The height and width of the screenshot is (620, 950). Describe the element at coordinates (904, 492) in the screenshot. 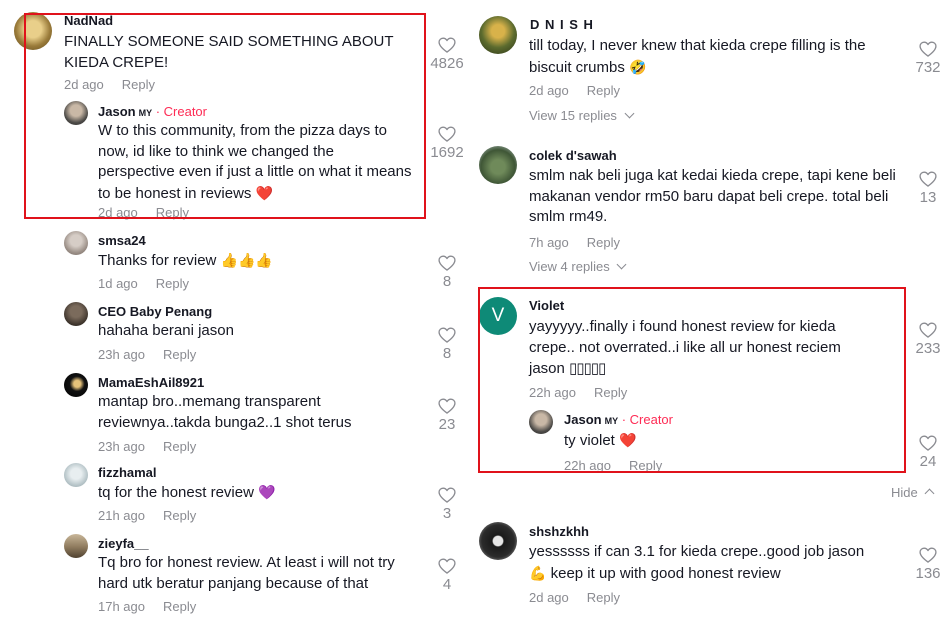

I see `hide-label: Hide` at that location.